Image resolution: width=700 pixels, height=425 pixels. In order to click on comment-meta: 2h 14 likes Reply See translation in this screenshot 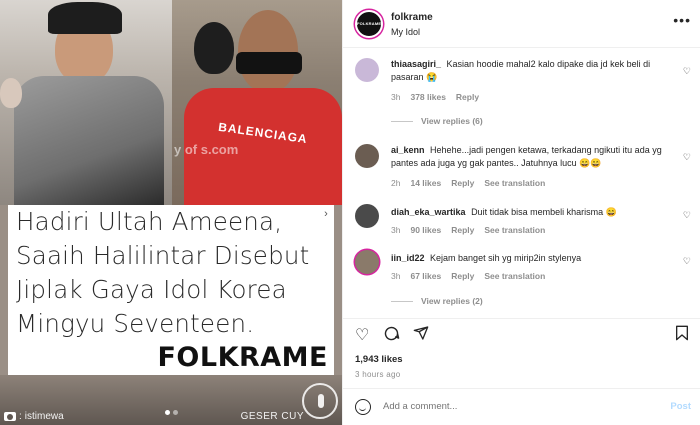, I will do `click(468, 183)`.